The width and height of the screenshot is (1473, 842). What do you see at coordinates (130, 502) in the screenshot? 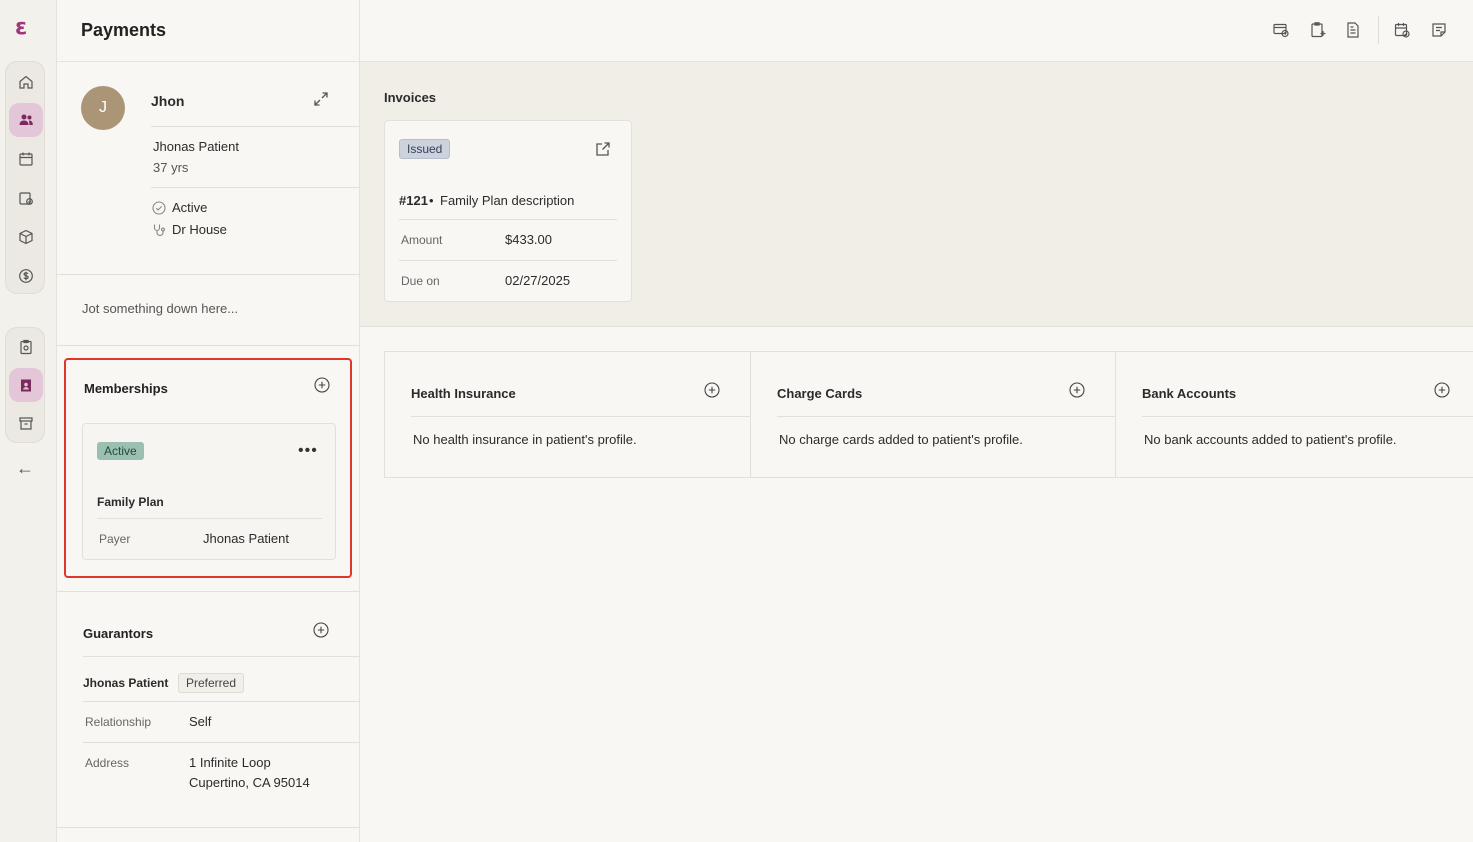
I see `membership-plan: Family Plan` at bounding box center [130, 502].